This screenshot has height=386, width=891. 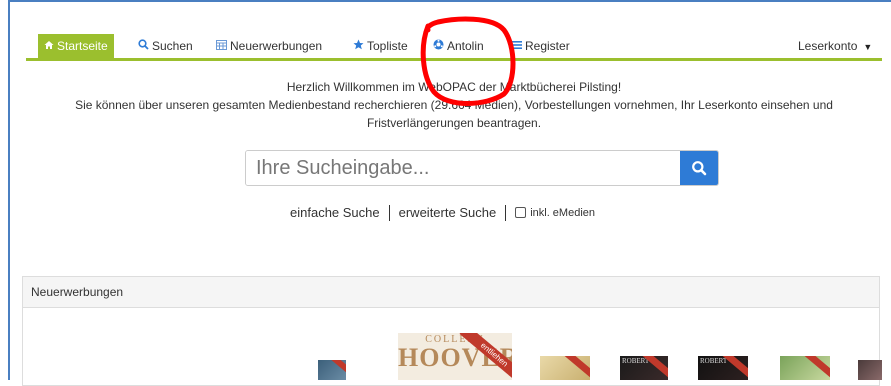 What do you see at coordinates (828, 46) in the screenshot?
I see `leserkonto-label: Leserkonto` at bounding box center [828, 46].